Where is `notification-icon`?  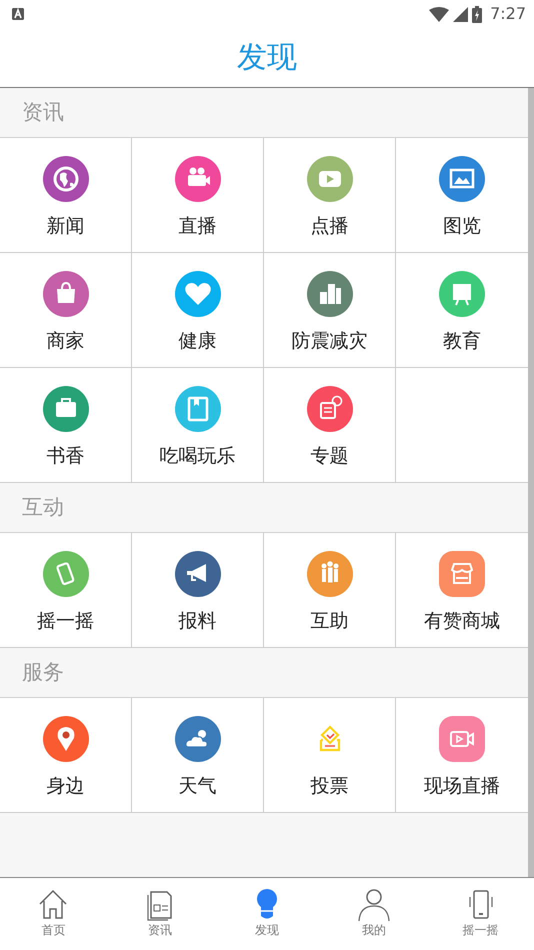
notification-icon is located at coordinates (18, 14).